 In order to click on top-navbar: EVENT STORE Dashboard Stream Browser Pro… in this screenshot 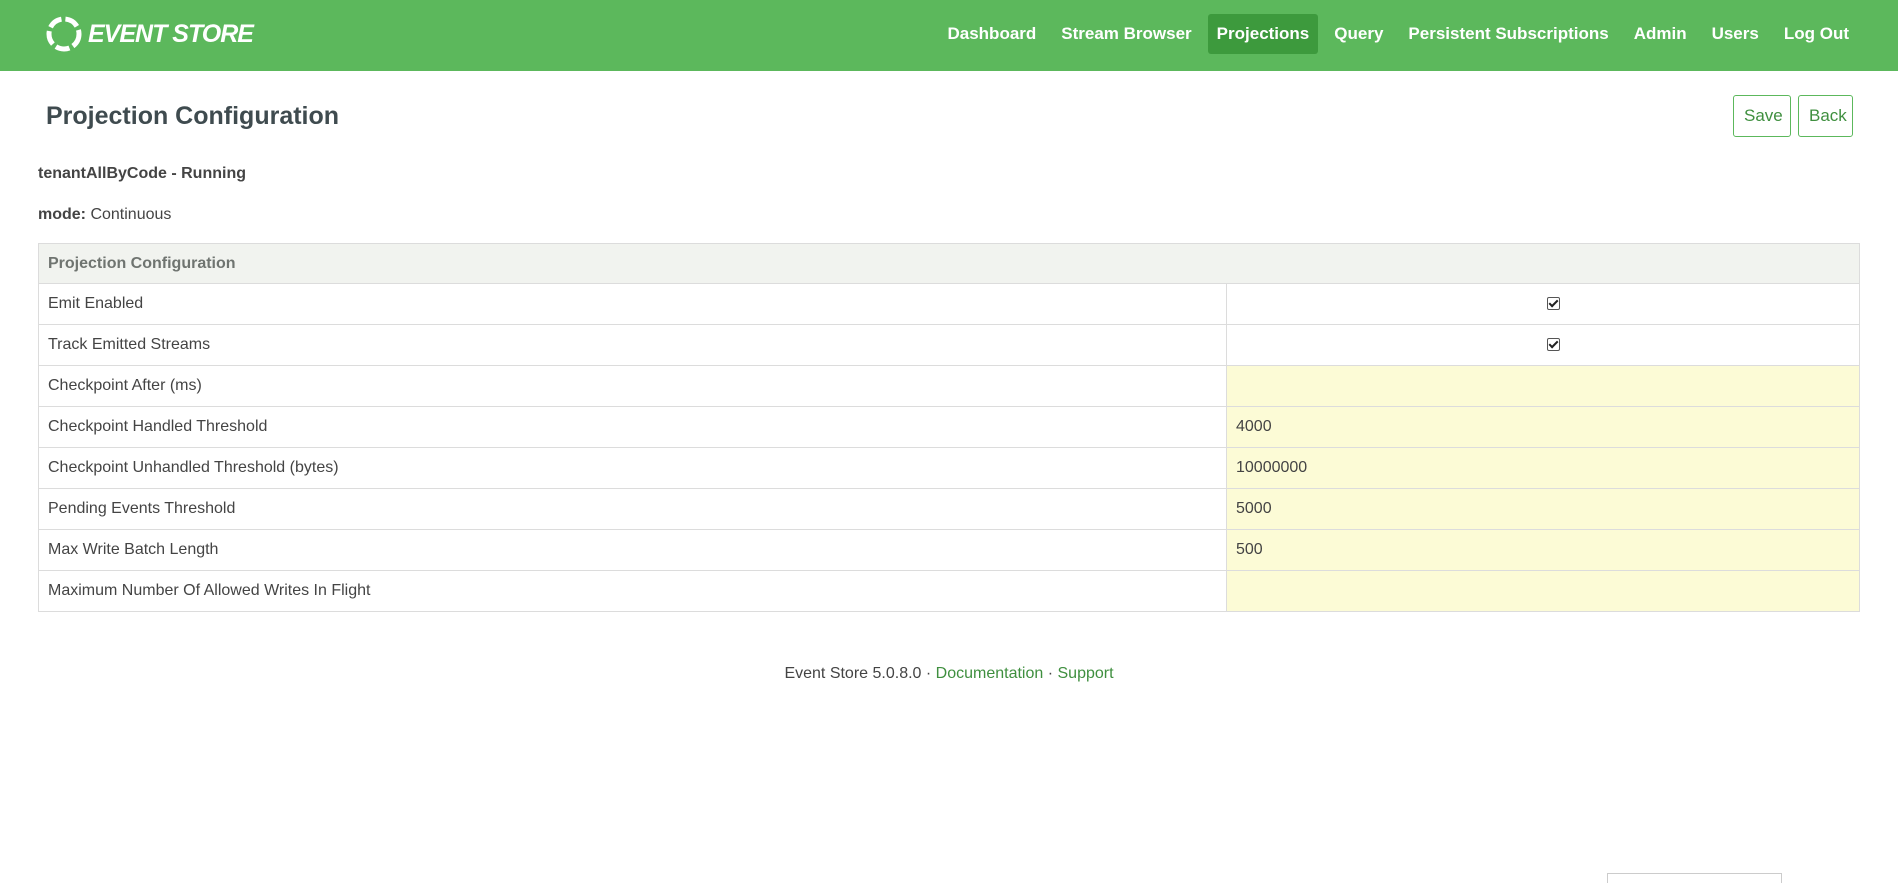, I will do `click(949, 35)`.